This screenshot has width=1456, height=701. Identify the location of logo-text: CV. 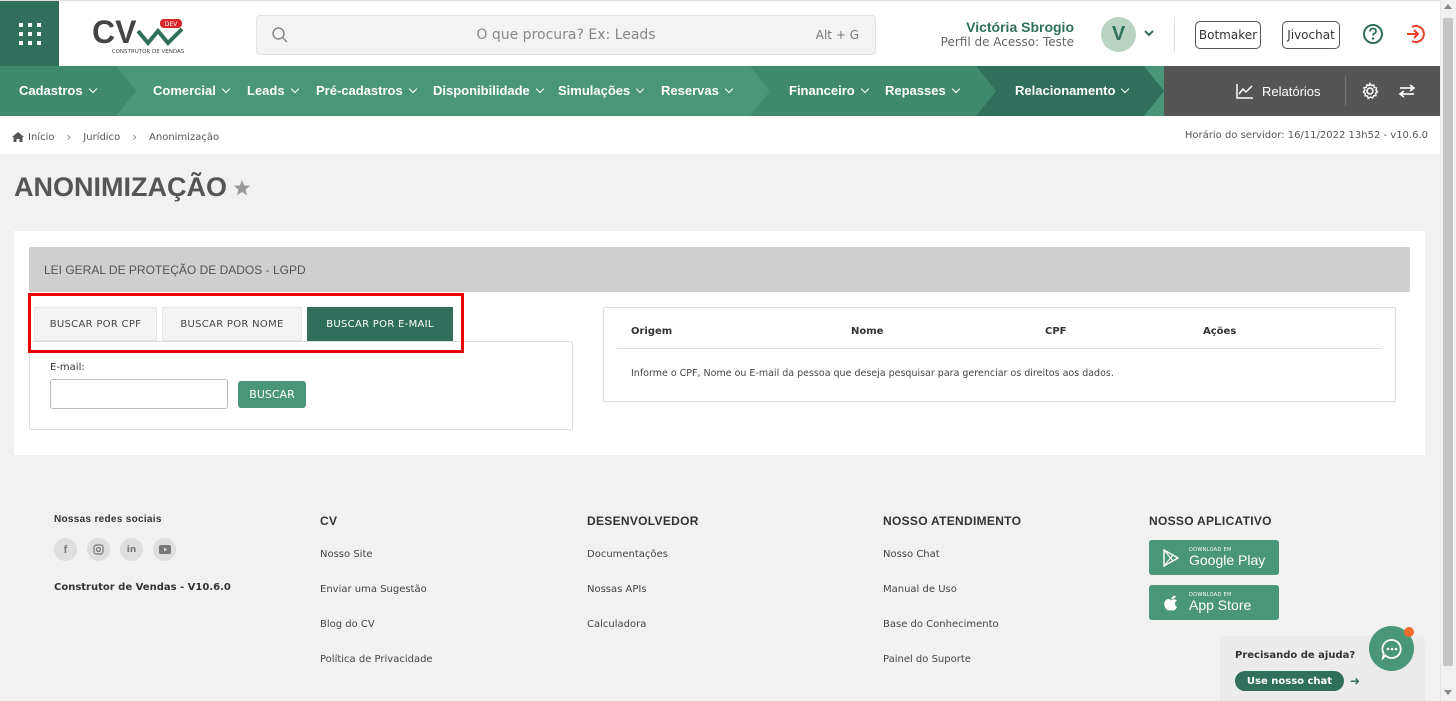
(114, 32).